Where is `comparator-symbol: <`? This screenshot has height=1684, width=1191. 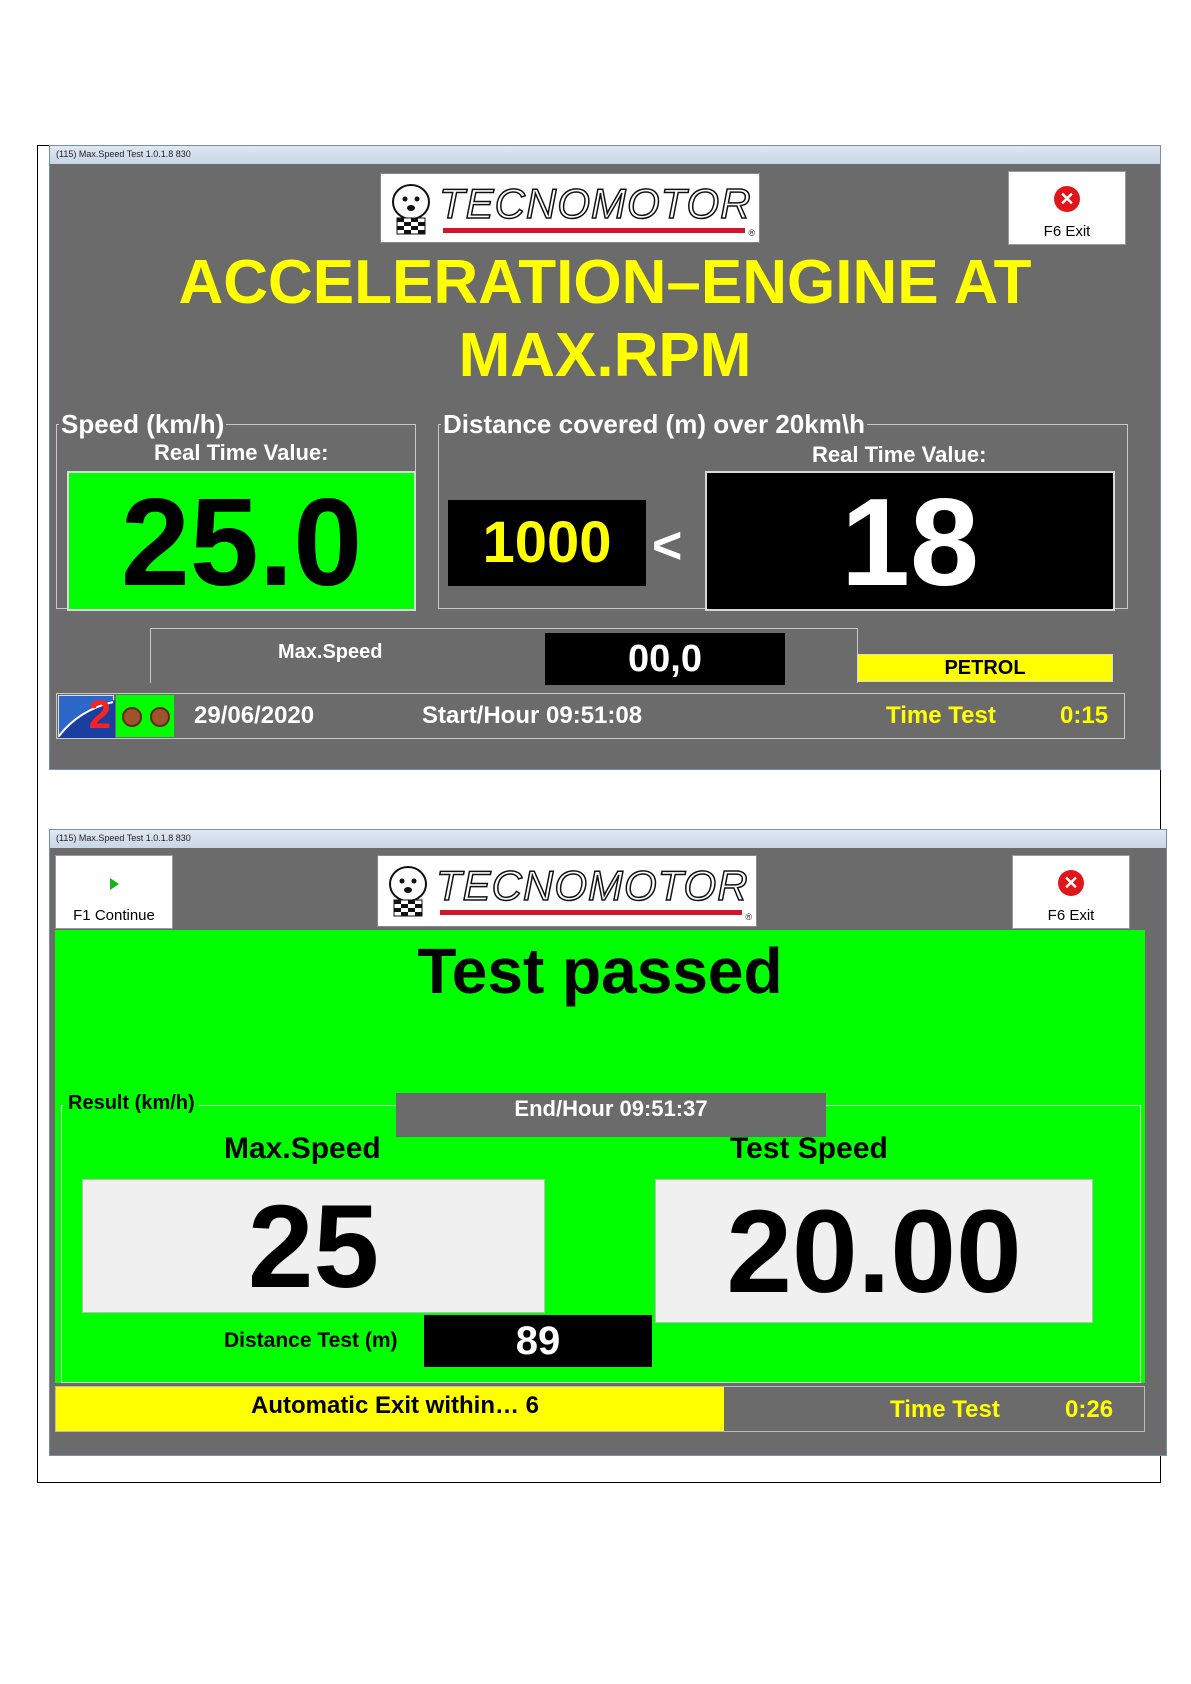 comparator-symbol: < is located at coordinates (667, 546).